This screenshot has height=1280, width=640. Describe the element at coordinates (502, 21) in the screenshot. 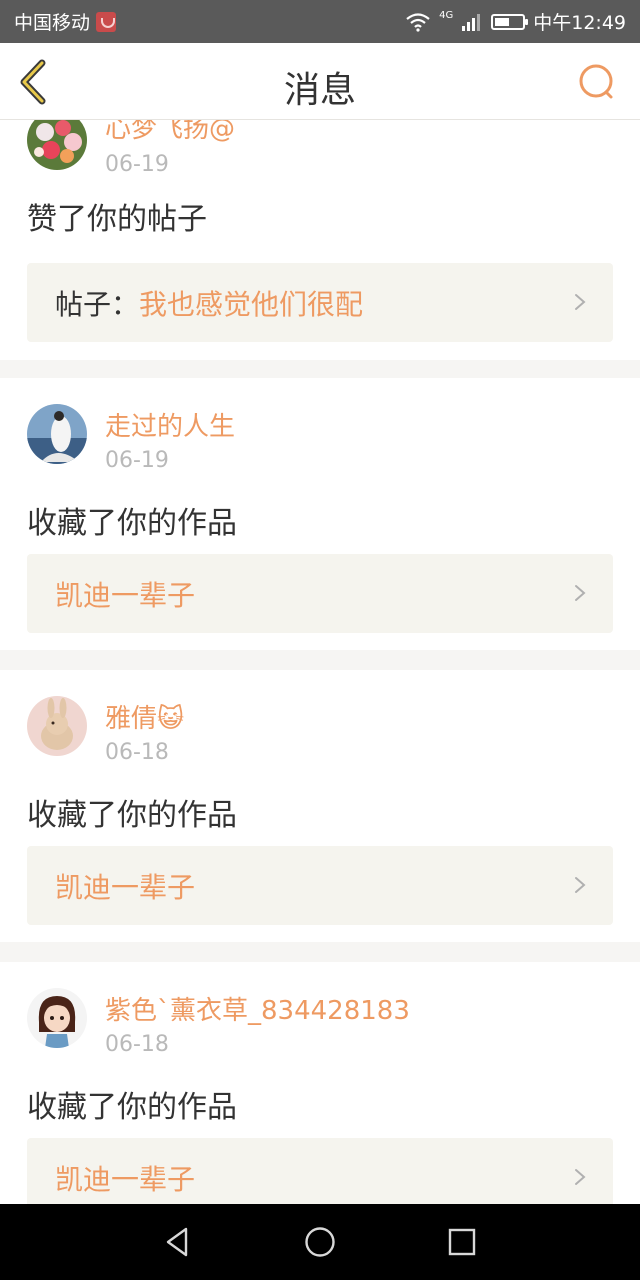

I see `battery-level` at that location.